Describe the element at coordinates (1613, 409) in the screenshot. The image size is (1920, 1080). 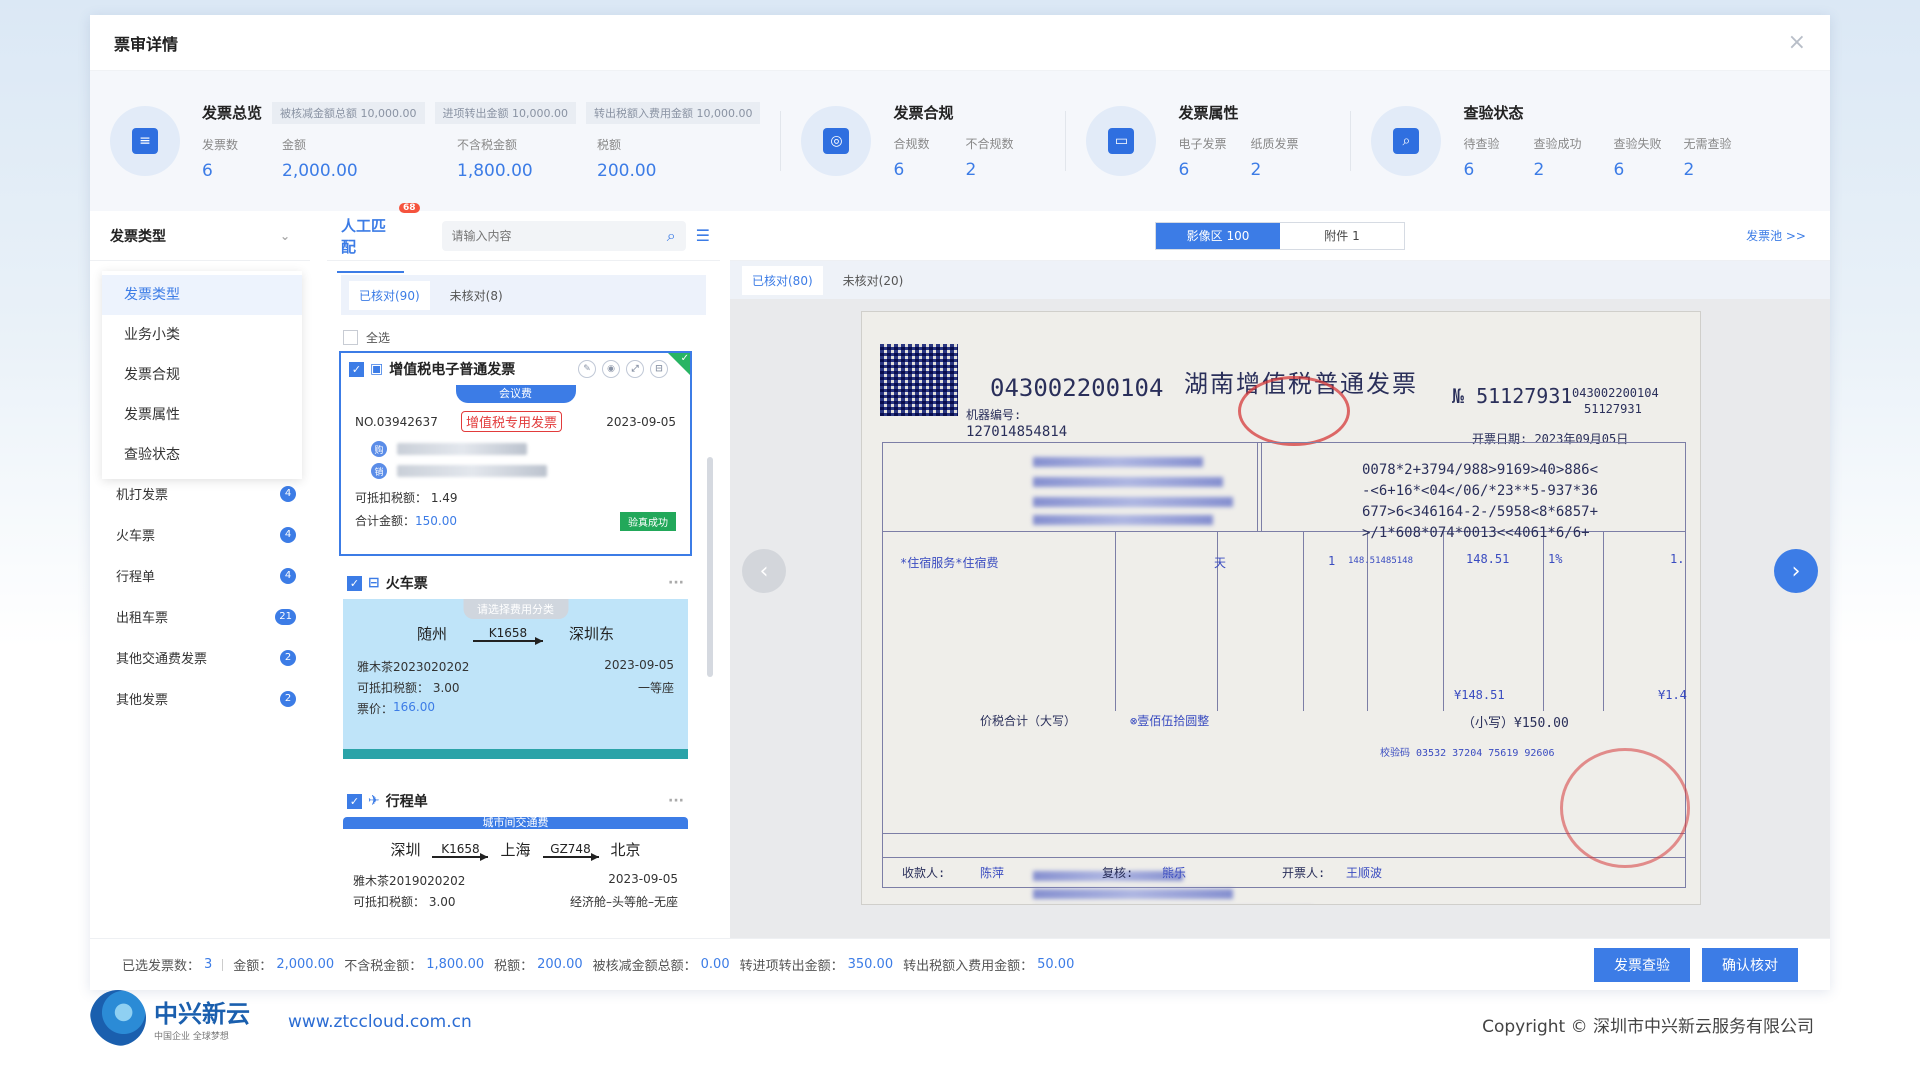
I see `number-right: 51127931` at that location.